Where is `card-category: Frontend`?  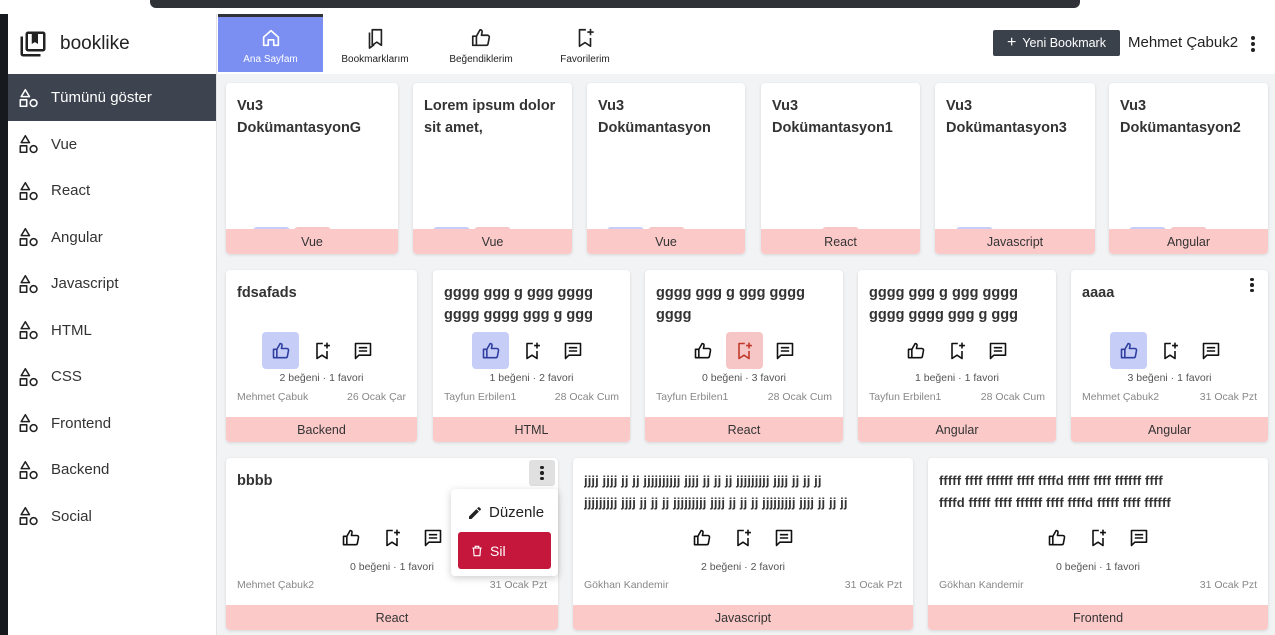
card-category: Frontend is located at coordinates (1098, 617).